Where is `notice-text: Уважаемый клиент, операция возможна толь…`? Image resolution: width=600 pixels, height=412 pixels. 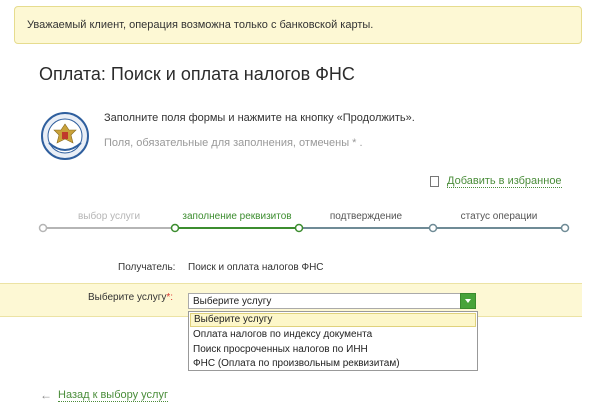
notice-text: Уважаемый клиент, операция возможна толь… is located at coordinates (200, 25).